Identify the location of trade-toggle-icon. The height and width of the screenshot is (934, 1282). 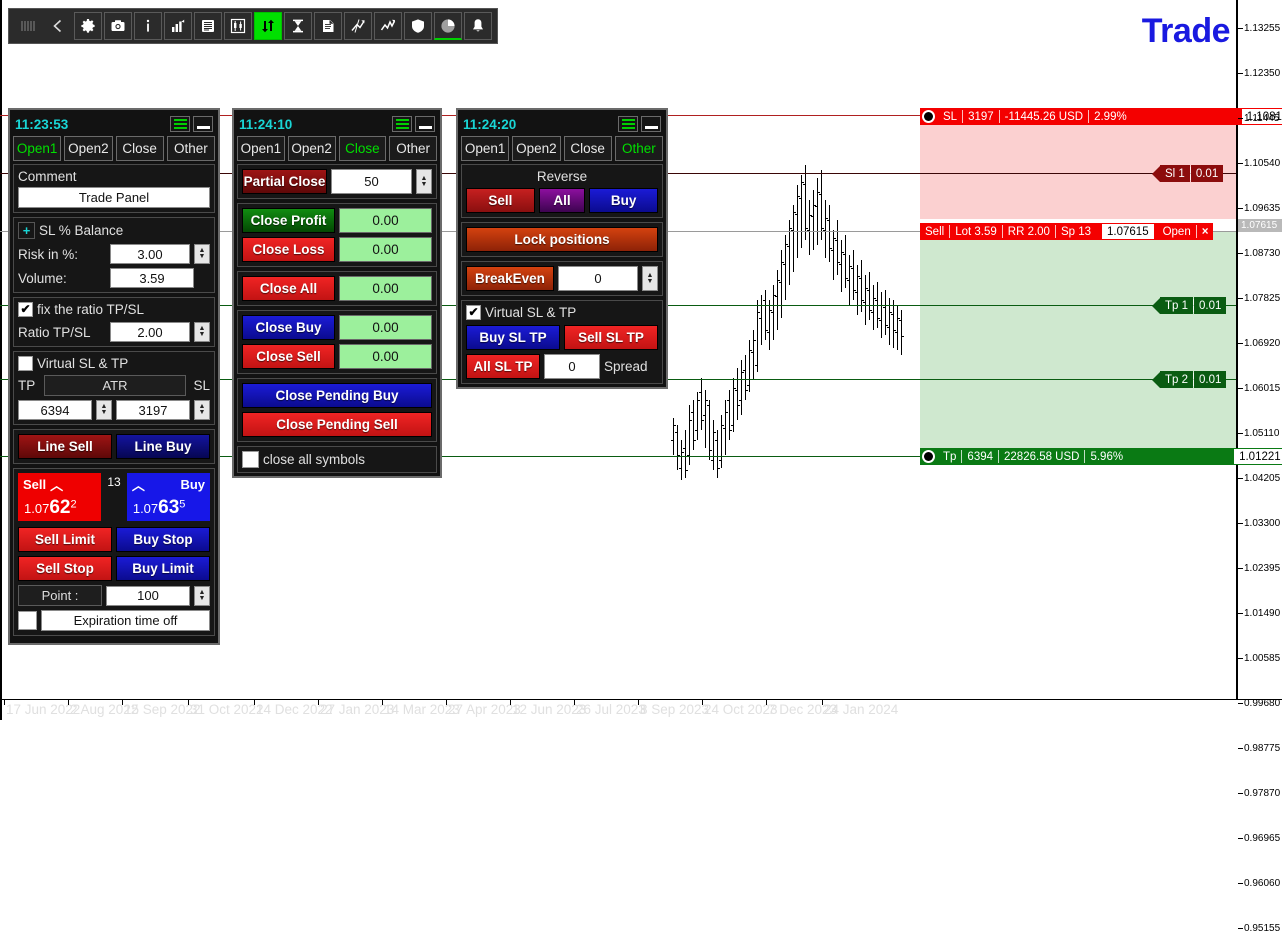
(268, 26).